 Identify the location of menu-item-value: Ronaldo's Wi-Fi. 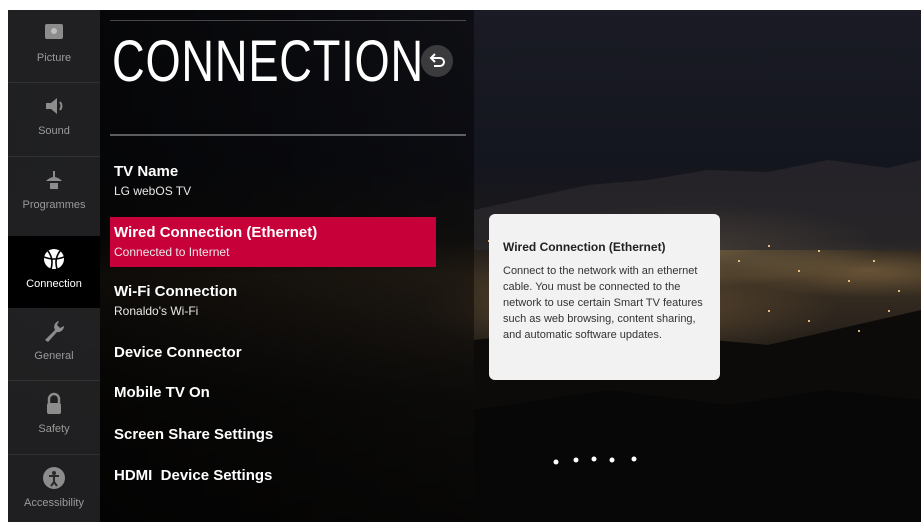
(156, 311).